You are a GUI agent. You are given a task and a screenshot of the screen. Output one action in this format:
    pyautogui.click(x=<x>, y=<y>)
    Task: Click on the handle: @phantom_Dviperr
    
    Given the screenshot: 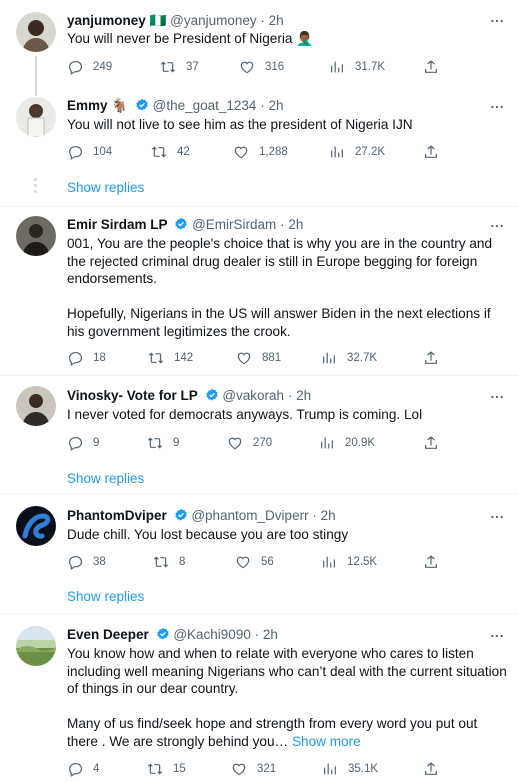 What is the action you would take?
    pyautogui.click(x=249, y=515)
    